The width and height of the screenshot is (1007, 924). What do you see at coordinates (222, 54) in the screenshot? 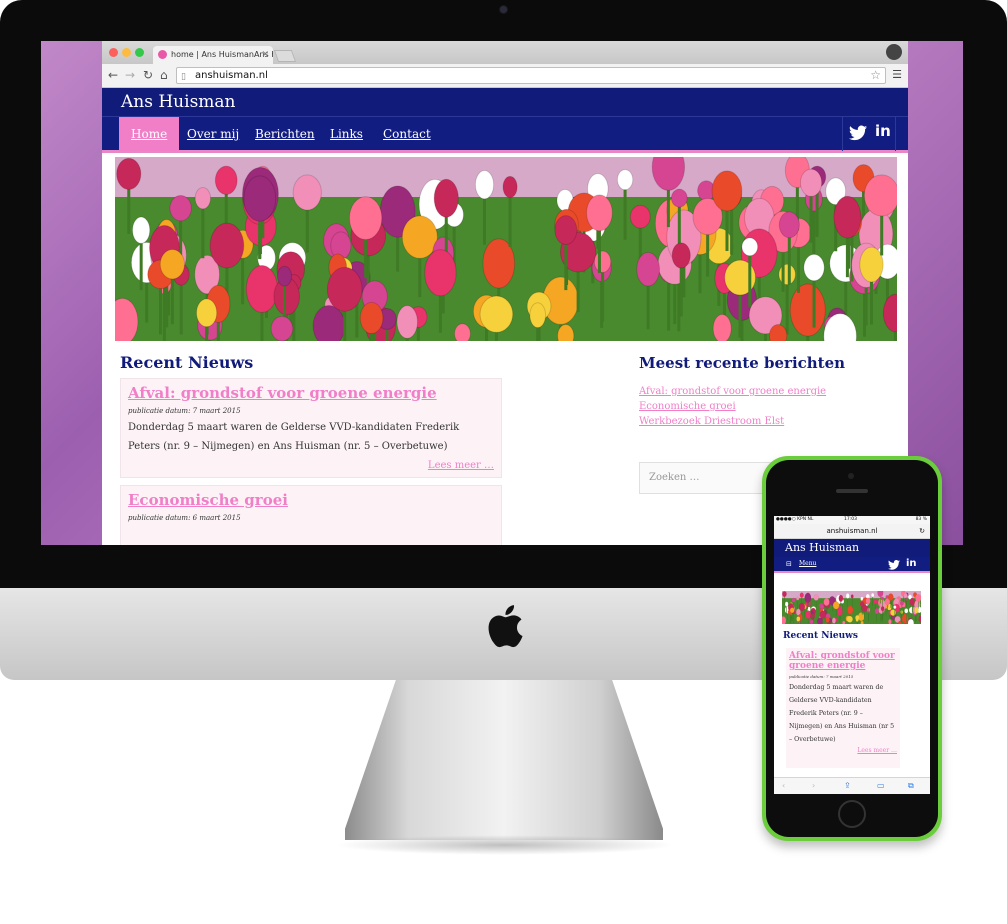
I see `tab-title: home | Ans HuismanAns H` at bounding box center [222, 54].